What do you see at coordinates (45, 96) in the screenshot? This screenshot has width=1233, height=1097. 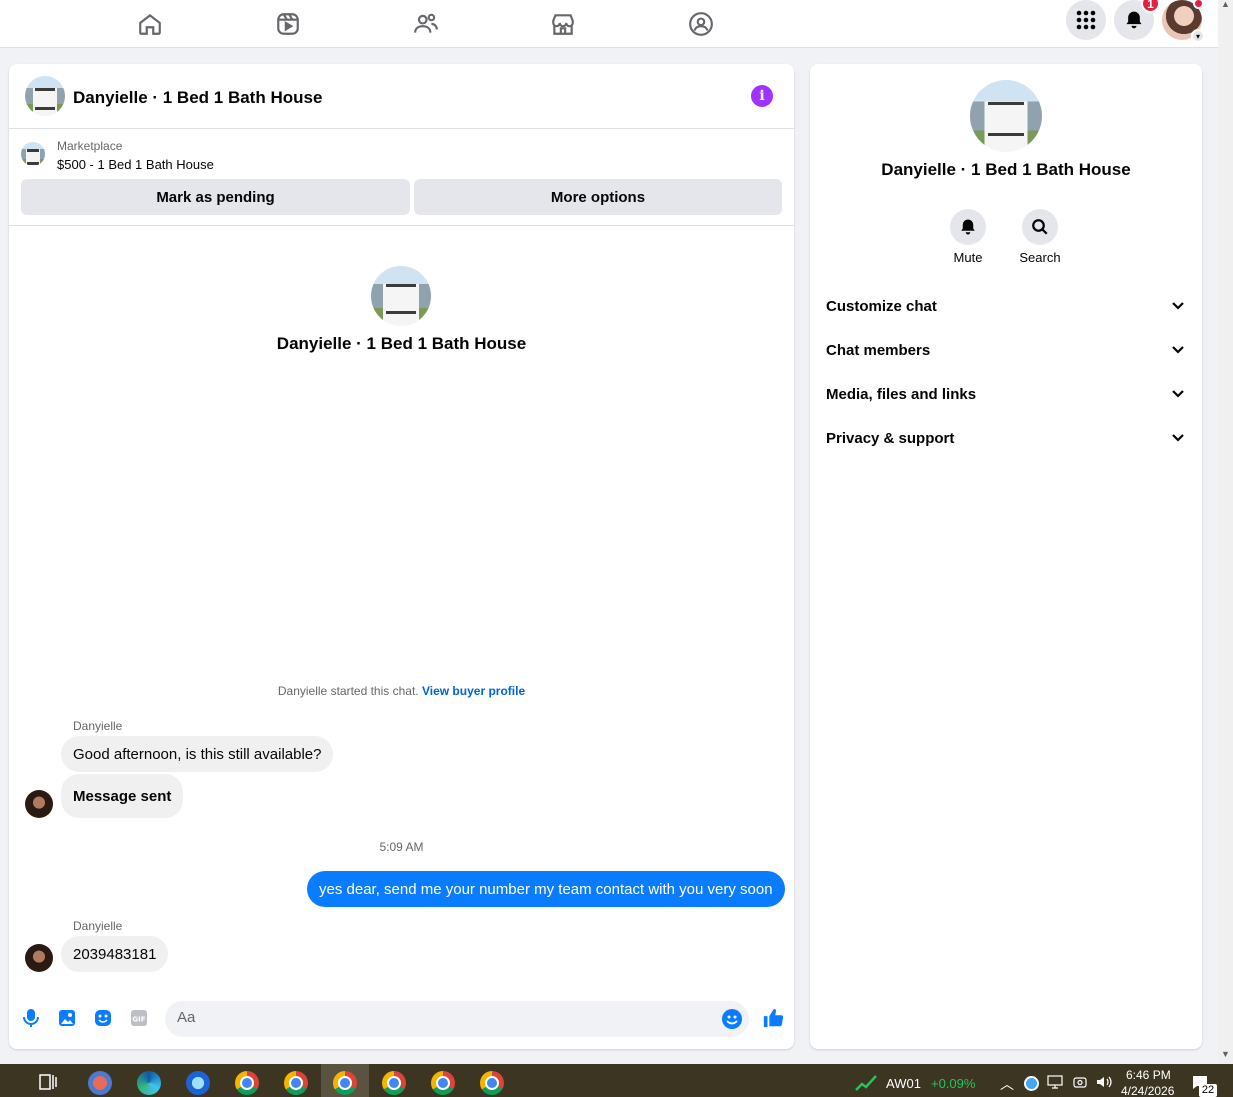 I see `listing-thumbnail` at bounding box center [45, 96].